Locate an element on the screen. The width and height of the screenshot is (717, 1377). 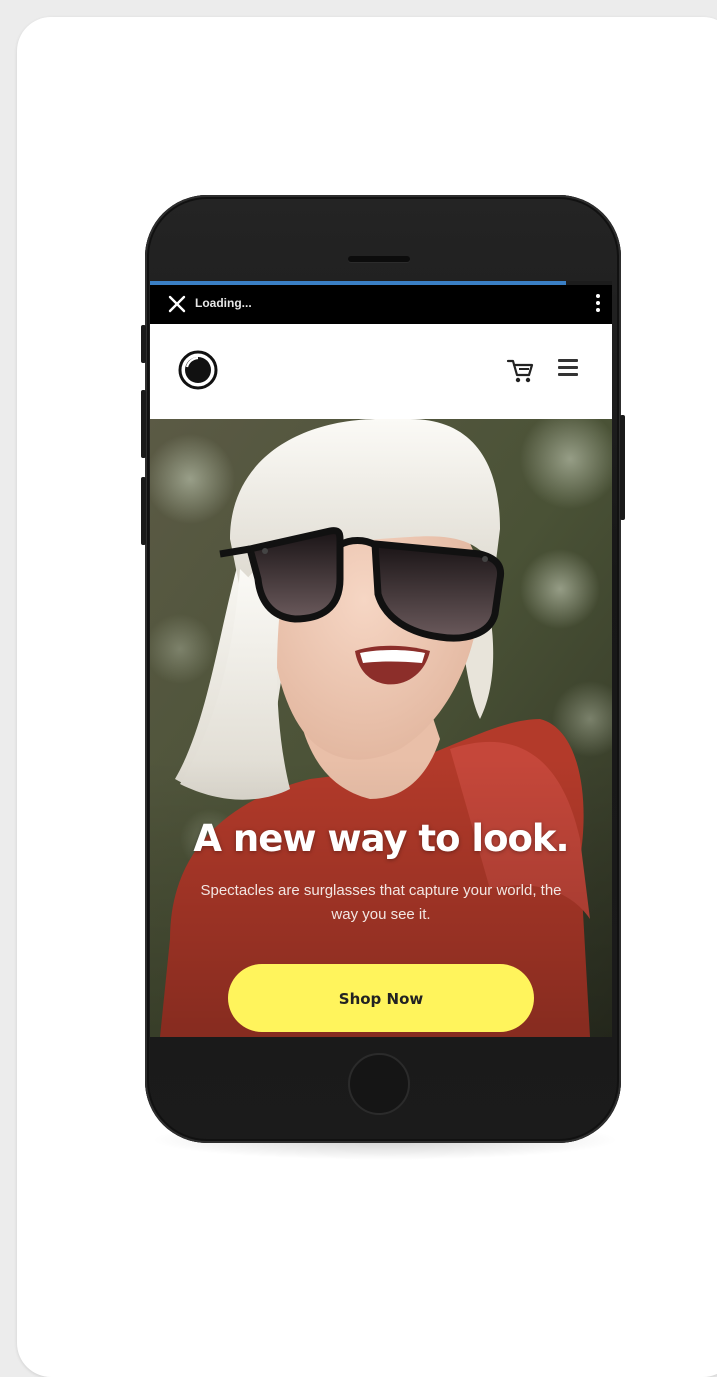
more-options-icon is located at coordinates (598, 305).